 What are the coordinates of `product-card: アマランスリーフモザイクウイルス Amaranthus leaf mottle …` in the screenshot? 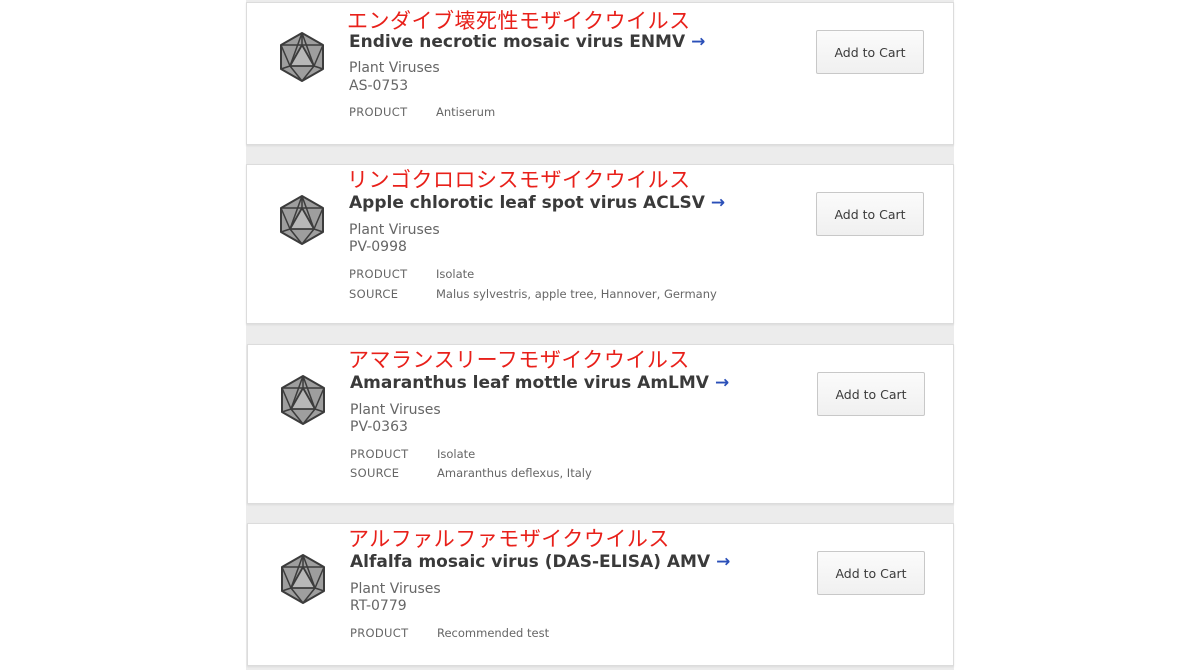 It's located at (600, 424).